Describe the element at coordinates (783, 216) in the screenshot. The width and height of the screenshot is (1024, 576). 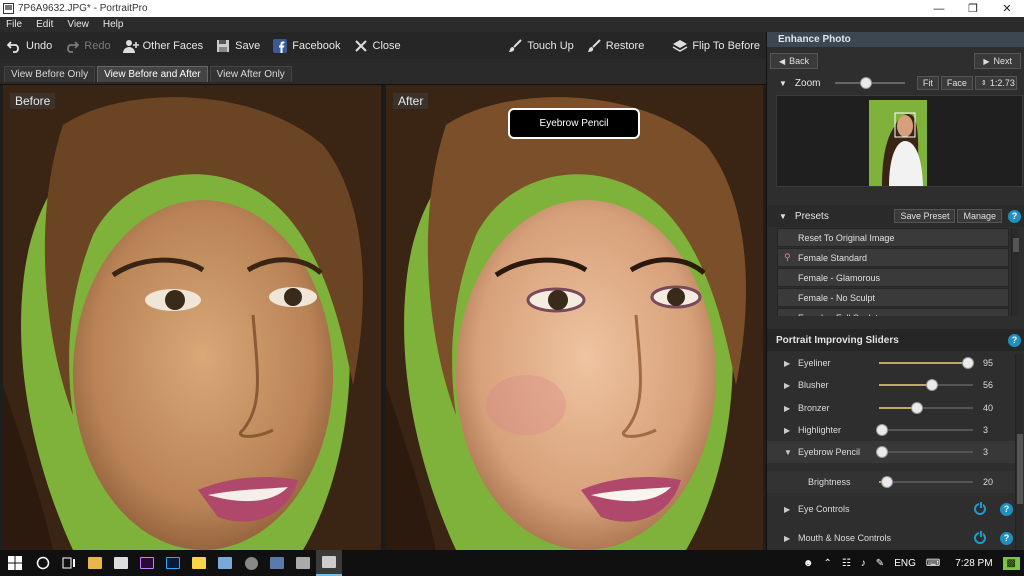
I see `collapse-presets-icon: ▼` at that location.